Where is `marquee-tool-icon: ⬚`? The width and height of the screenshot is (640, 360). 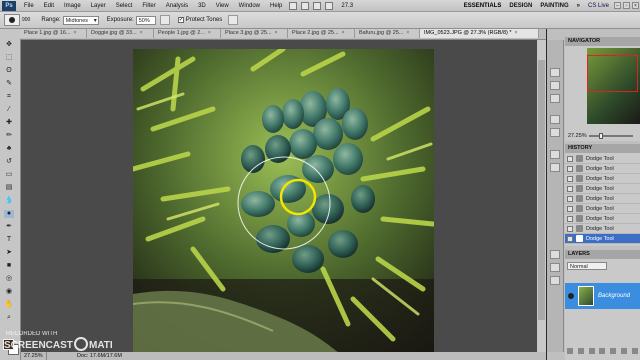
marquee-tool-icon: ⬚ is located at coordinates (9, 58).